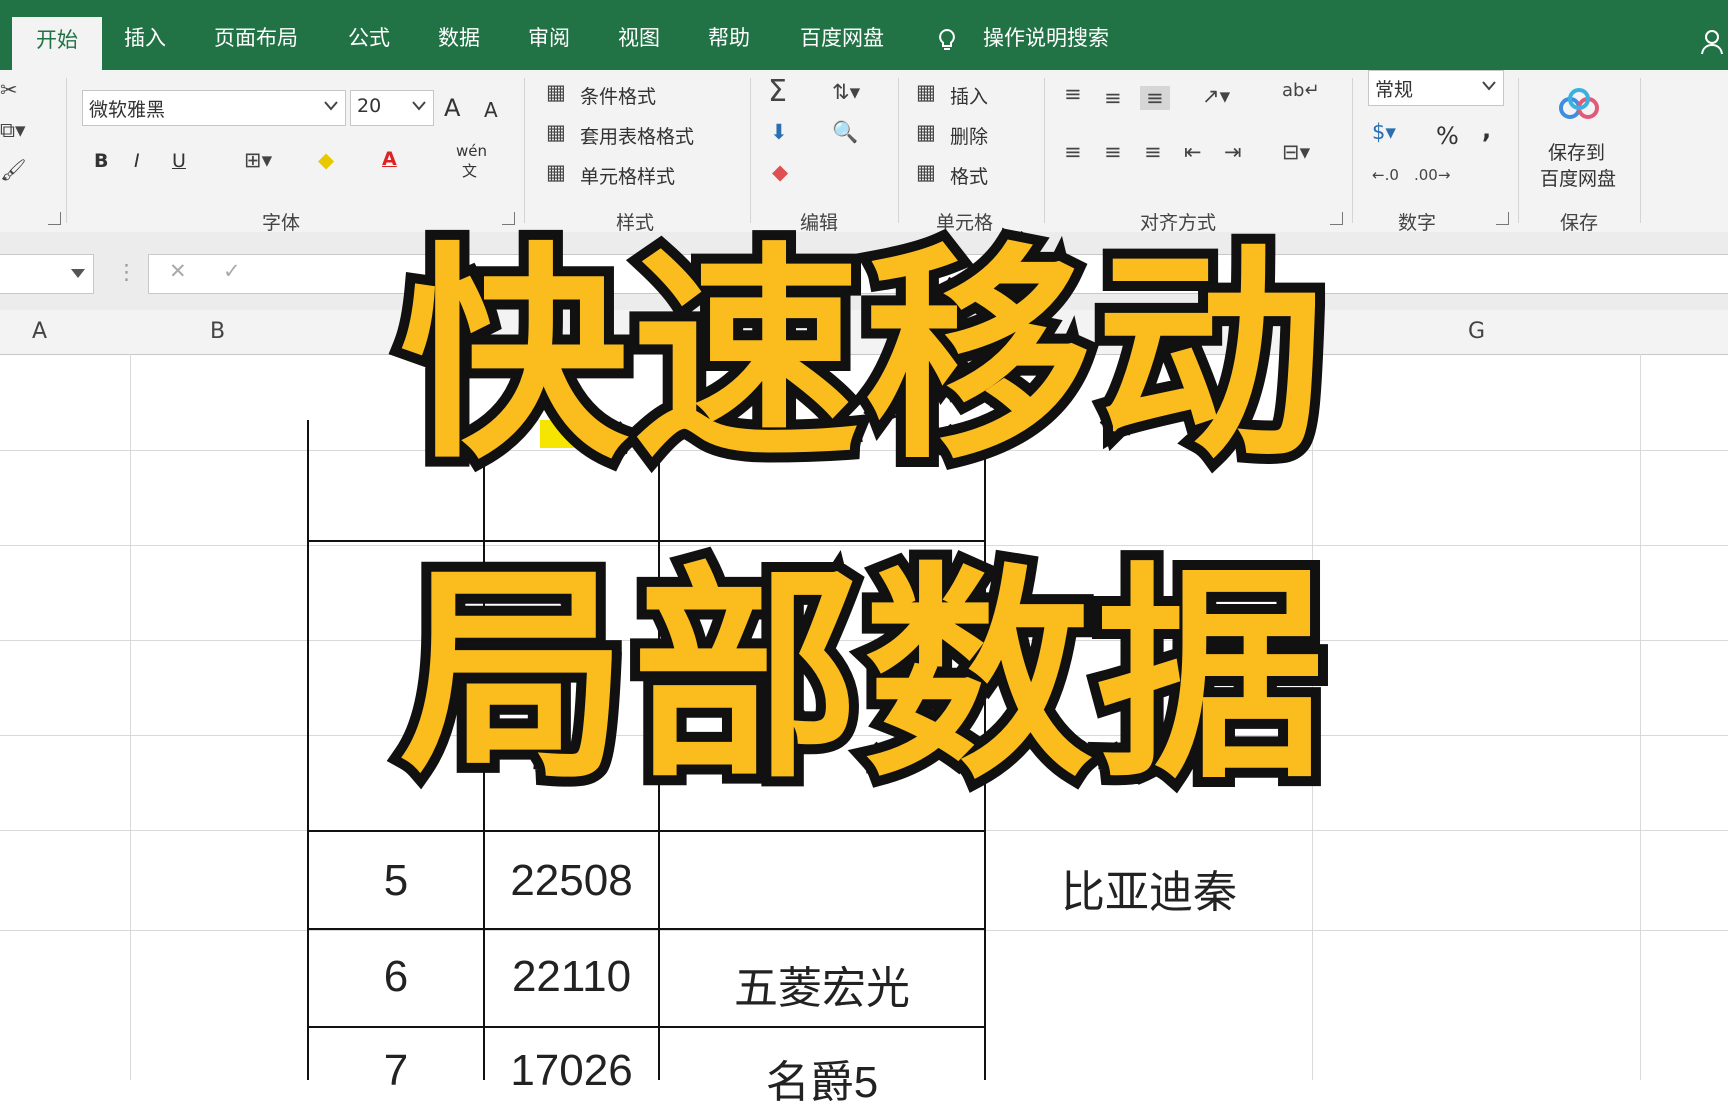  What do you see at coordinates (926, 172) in the screenshot?
I see `format-cells-icon: ▦` at bounding box center [926, 172].